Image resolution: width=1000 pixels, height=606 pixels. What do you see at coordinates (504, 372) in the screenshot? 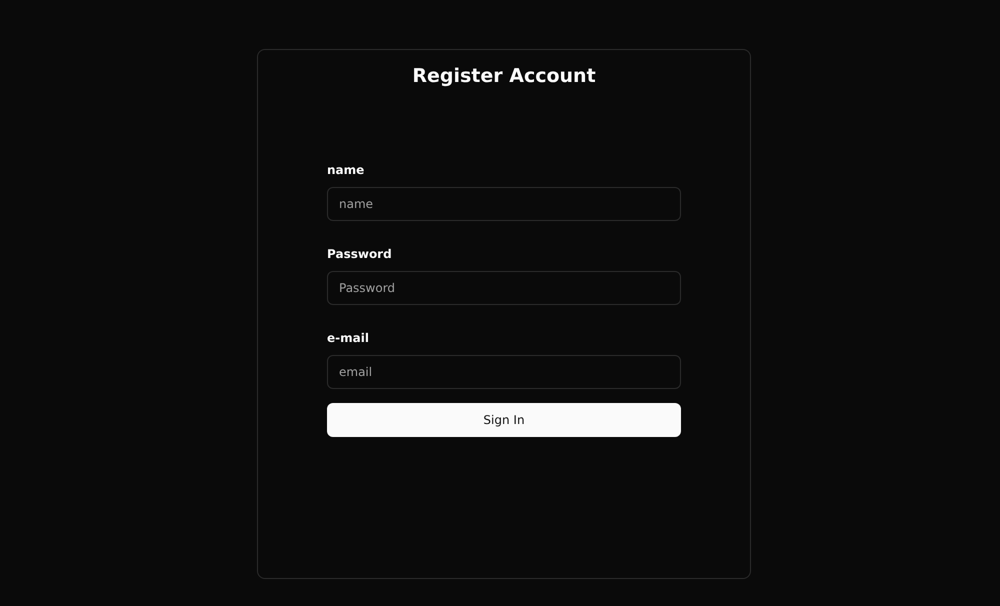
I see `input-field: email` at bounding box center [504, 372].